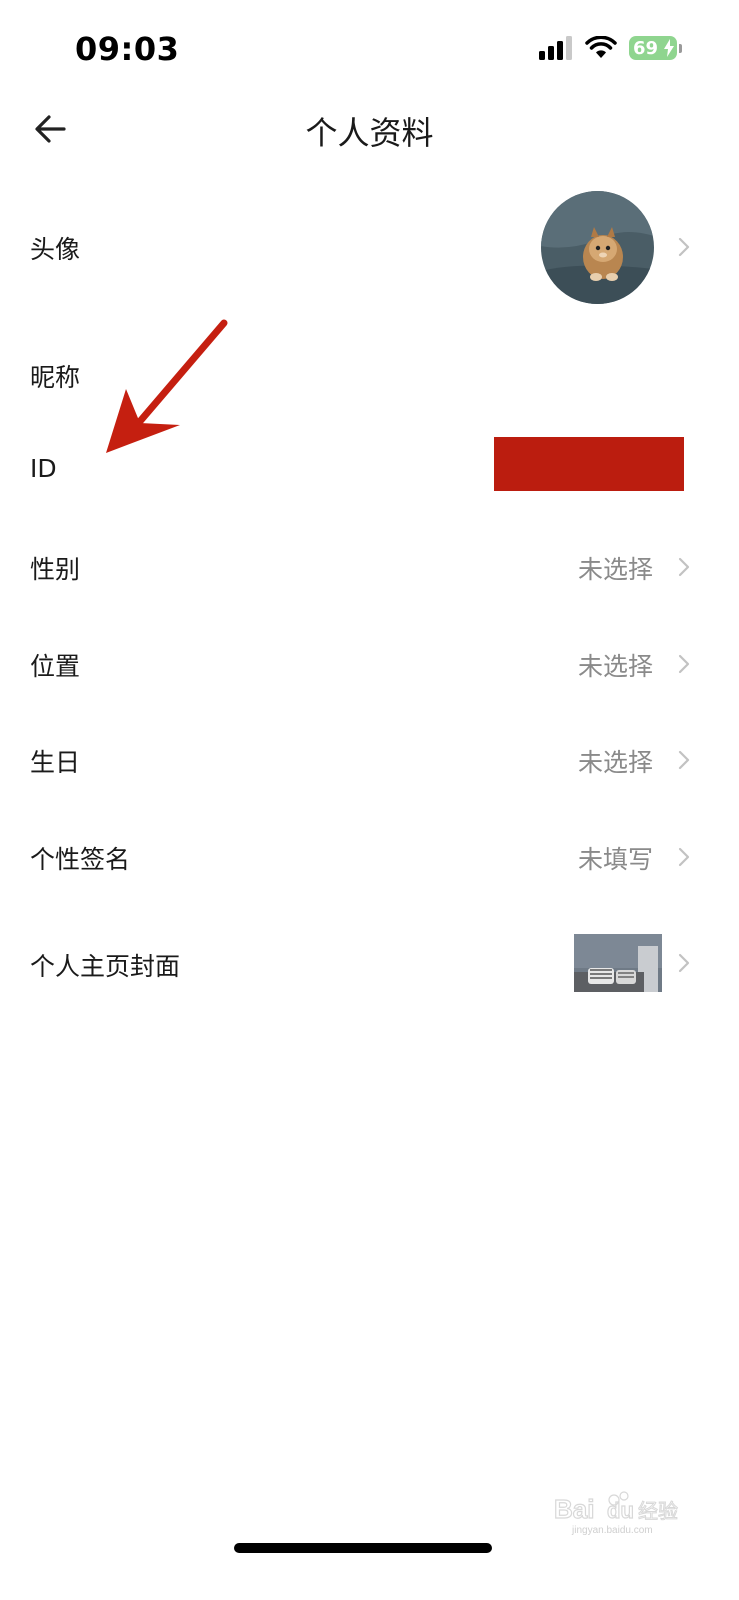 The width and height of the screenshot is (739, 1600). Describe the element at coordinates (615, 859) in the screenshot. I see `row-value-signature: 未填写` at that location.